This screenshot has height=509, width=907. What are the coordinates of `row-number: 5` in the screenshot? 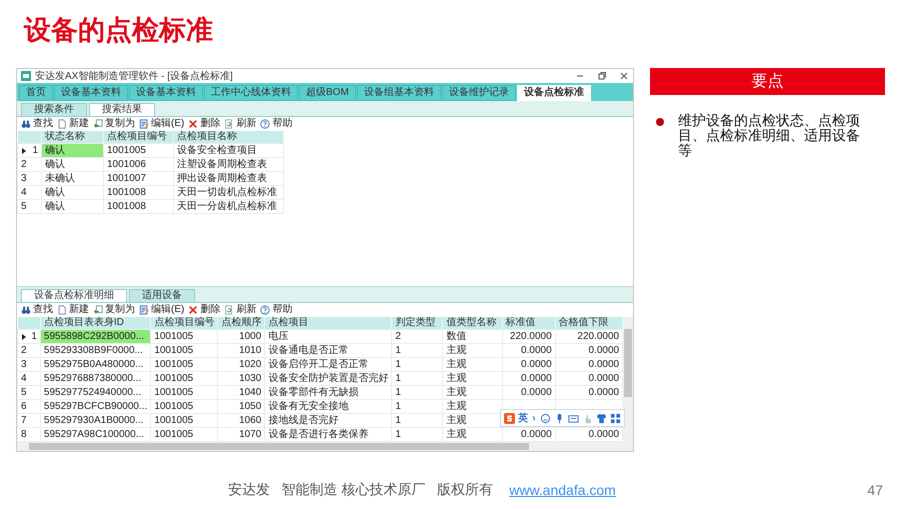 It's located at (24, 392).